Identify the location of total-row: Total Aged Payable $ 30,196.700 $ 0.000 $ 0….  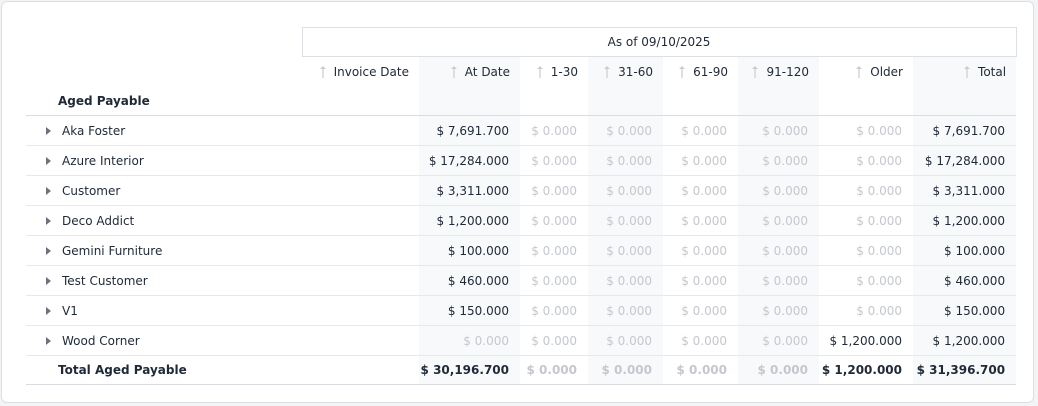
(521, 370).